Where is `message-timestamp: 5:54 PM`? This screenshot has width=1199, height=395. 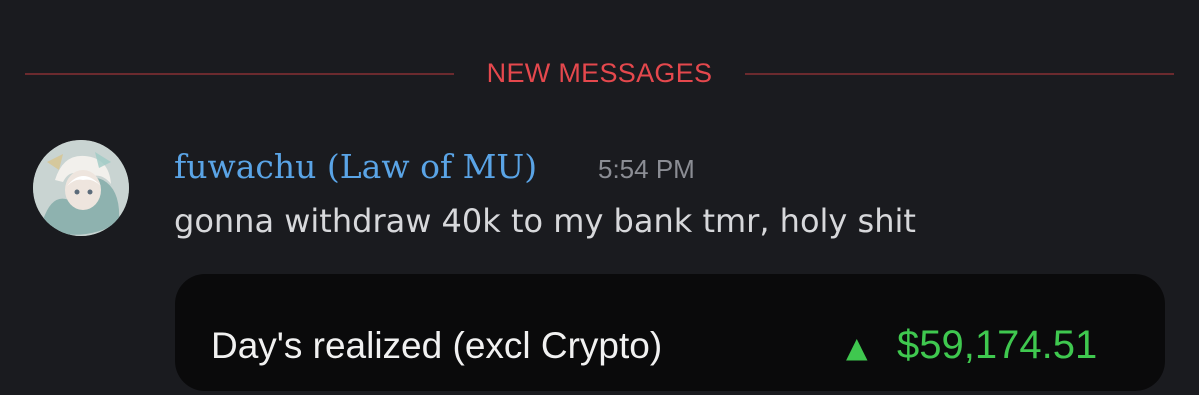
message-timestamp: 5:54 PM is located at coordinates (646, 169).